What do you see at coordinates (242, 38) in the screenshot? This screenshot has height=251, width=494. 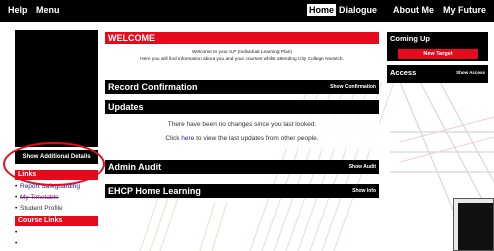 I see `welcome-header: WELCOME` at bounding box center [242, 38].